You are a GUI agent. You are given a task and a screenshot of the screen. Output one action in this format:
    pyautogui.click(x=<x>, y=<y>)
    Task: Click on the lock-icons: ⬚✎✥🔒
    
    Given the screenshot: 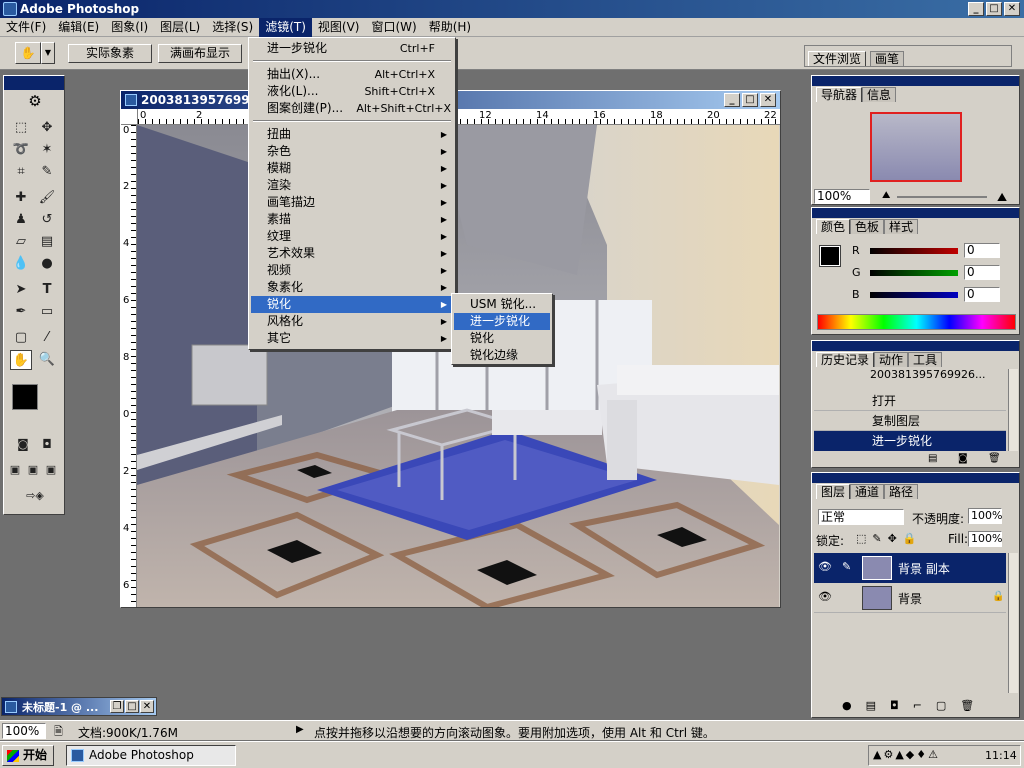 What is the action you would take?
    pyautogui.click(x=889, y=538)
    